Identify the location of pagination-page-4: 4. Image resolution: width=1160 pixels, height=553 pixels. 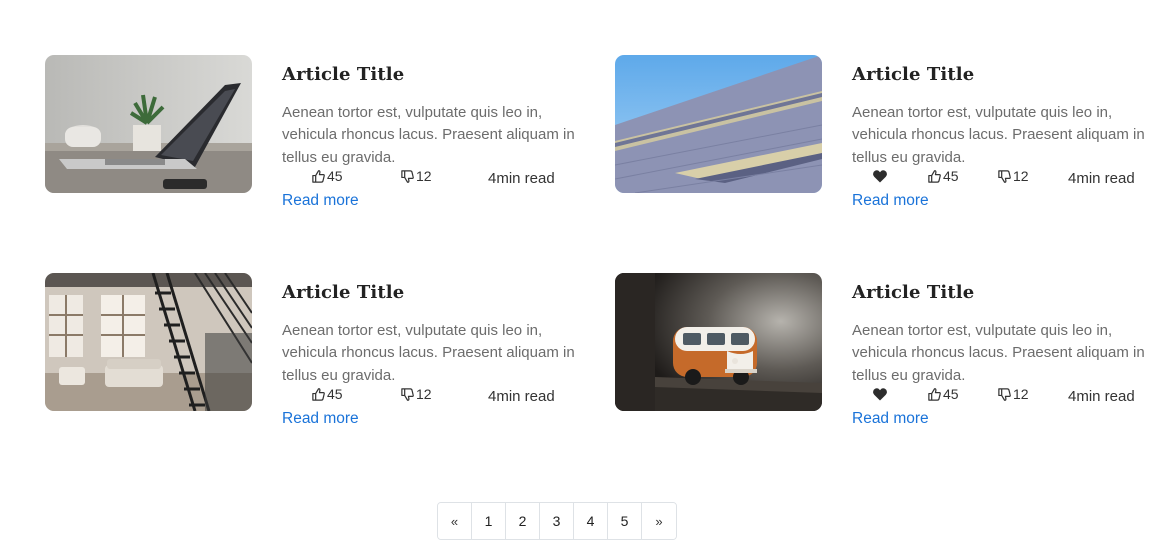
(591, 521).